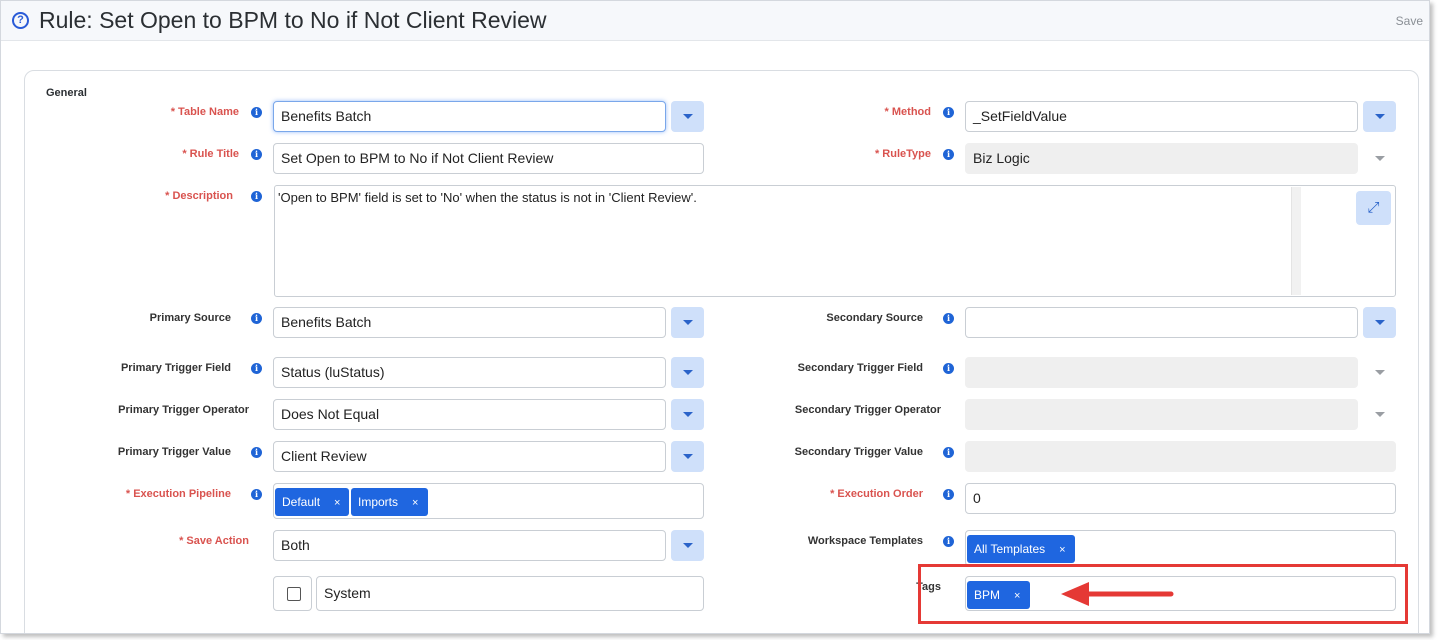  Describe the element at coordinates (174, 452) in the screenshot. I see `primary-trigger-value-label: Primary Trigger Value` at that location.